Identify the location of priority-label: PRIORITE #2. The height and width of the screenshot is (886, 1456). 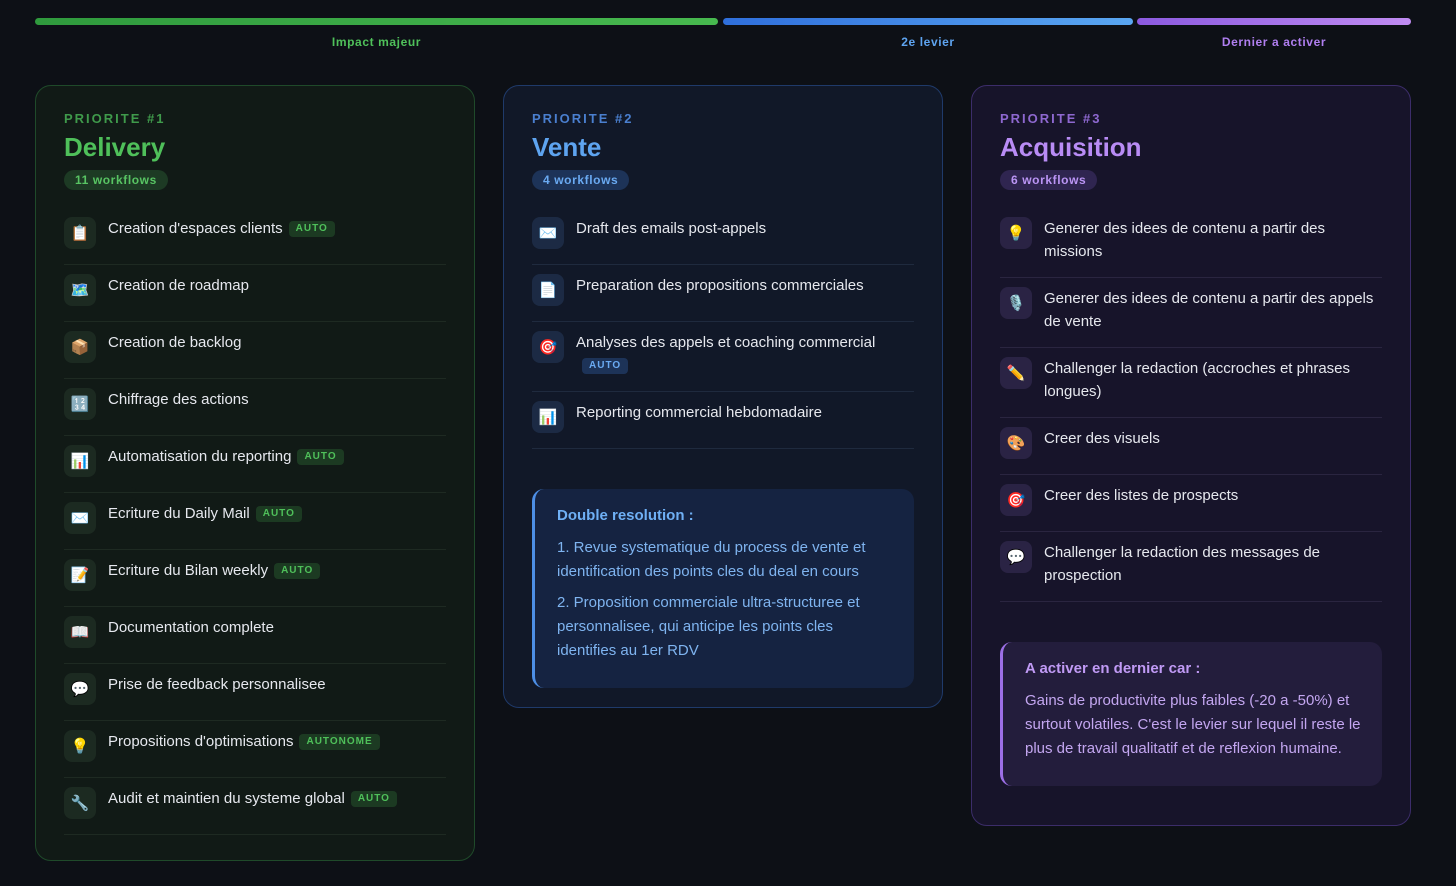
(583, 118).